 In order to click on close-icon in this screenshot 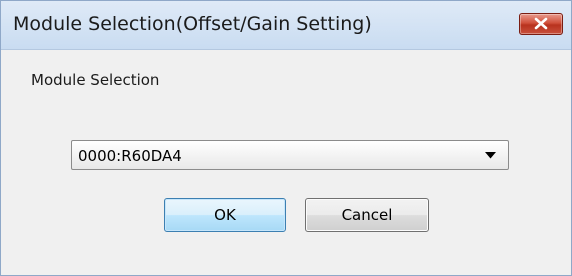, I will do `click(541, 23)`.